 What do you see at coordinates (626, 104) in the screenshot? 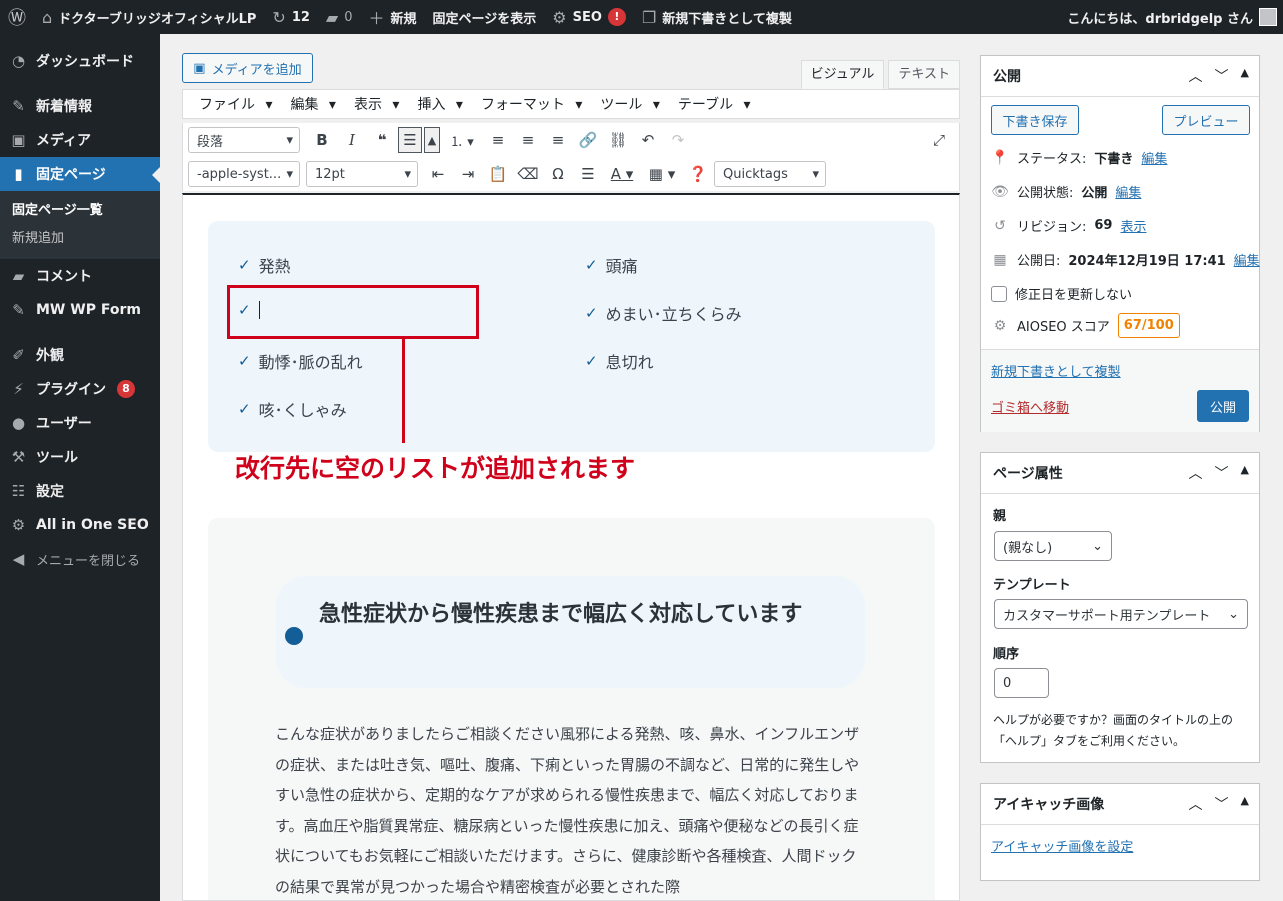
I see `menu-tools: ツール ▾` at bounding box center [626, 104].